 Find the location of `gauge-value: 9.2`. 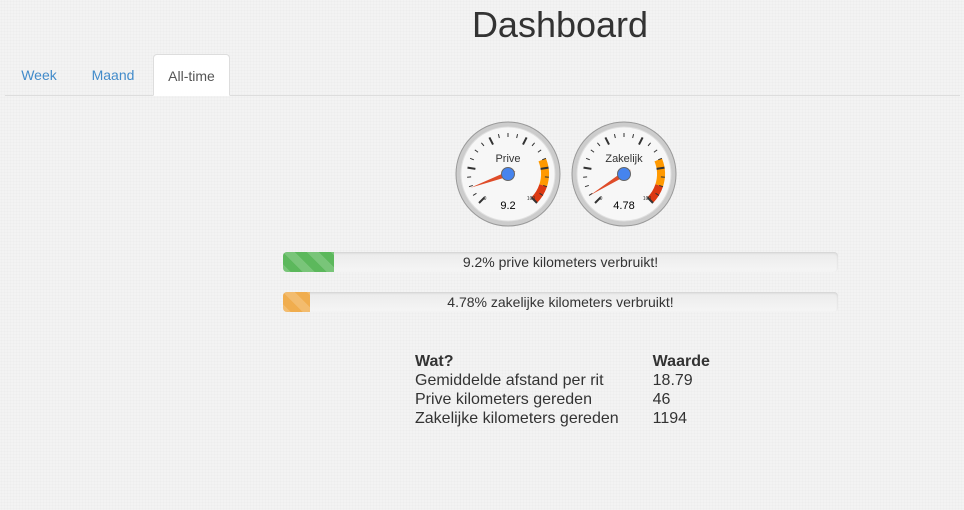

gauge-value: 9.2 is located at coordinates (507, 206).